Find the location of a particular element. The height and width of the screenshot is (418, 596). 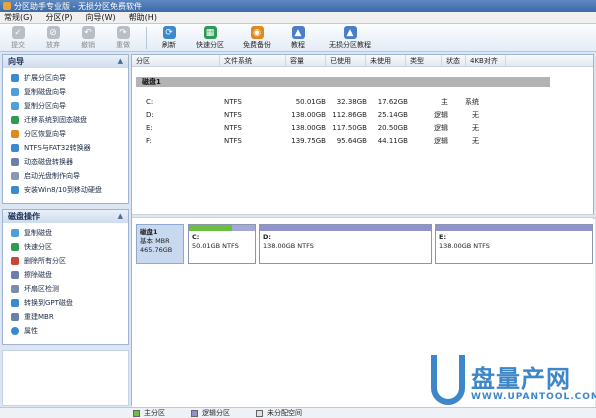

table-row: E: NTFS 138.00GB 117.50GB 20.50GB 逻辑 无 is located at coordinates (363, 128).